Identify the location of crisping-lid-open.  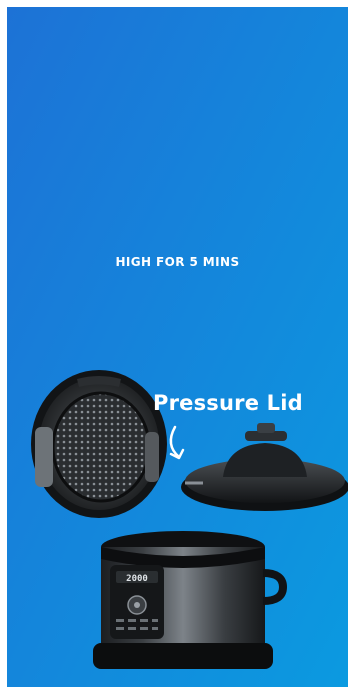
(99, 444).